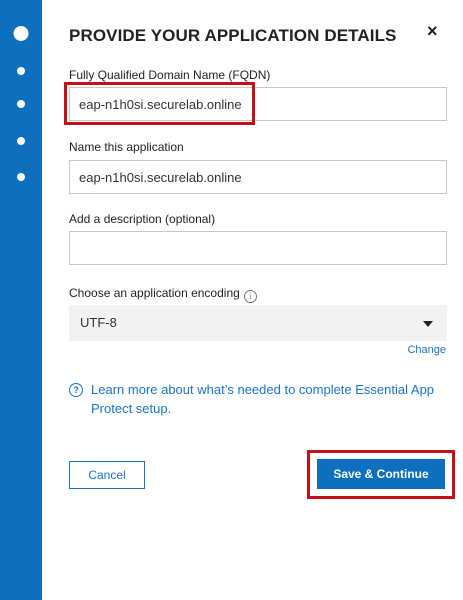  Describe the element at coordinates (107, 475) in the screenshot. I see `cancel-button: Cancel` at that location.